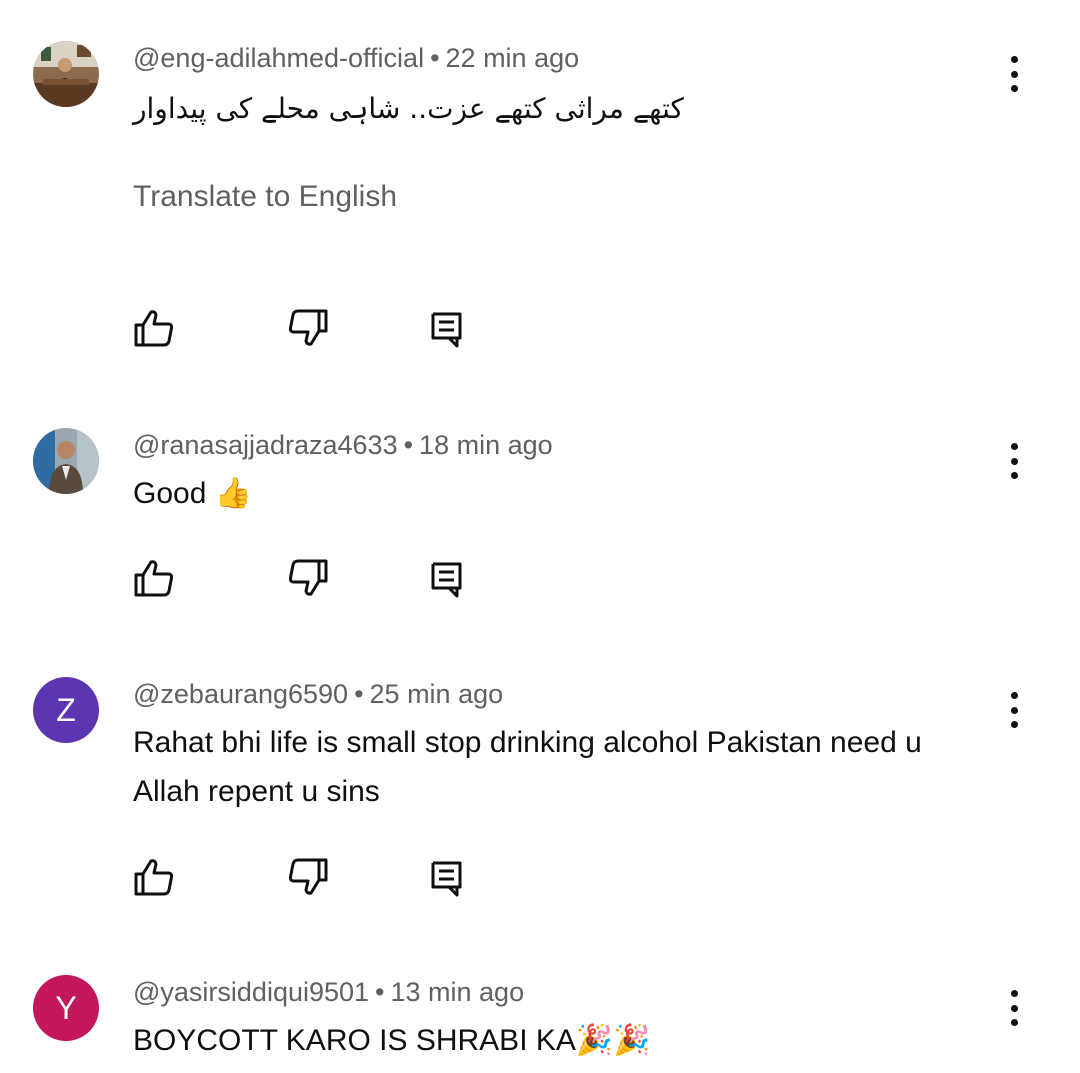  What do you see at coordinates (240, 694) in the screenshot?
I see `comment-author: @zebaurang6590` at bounding box center [240, 694].